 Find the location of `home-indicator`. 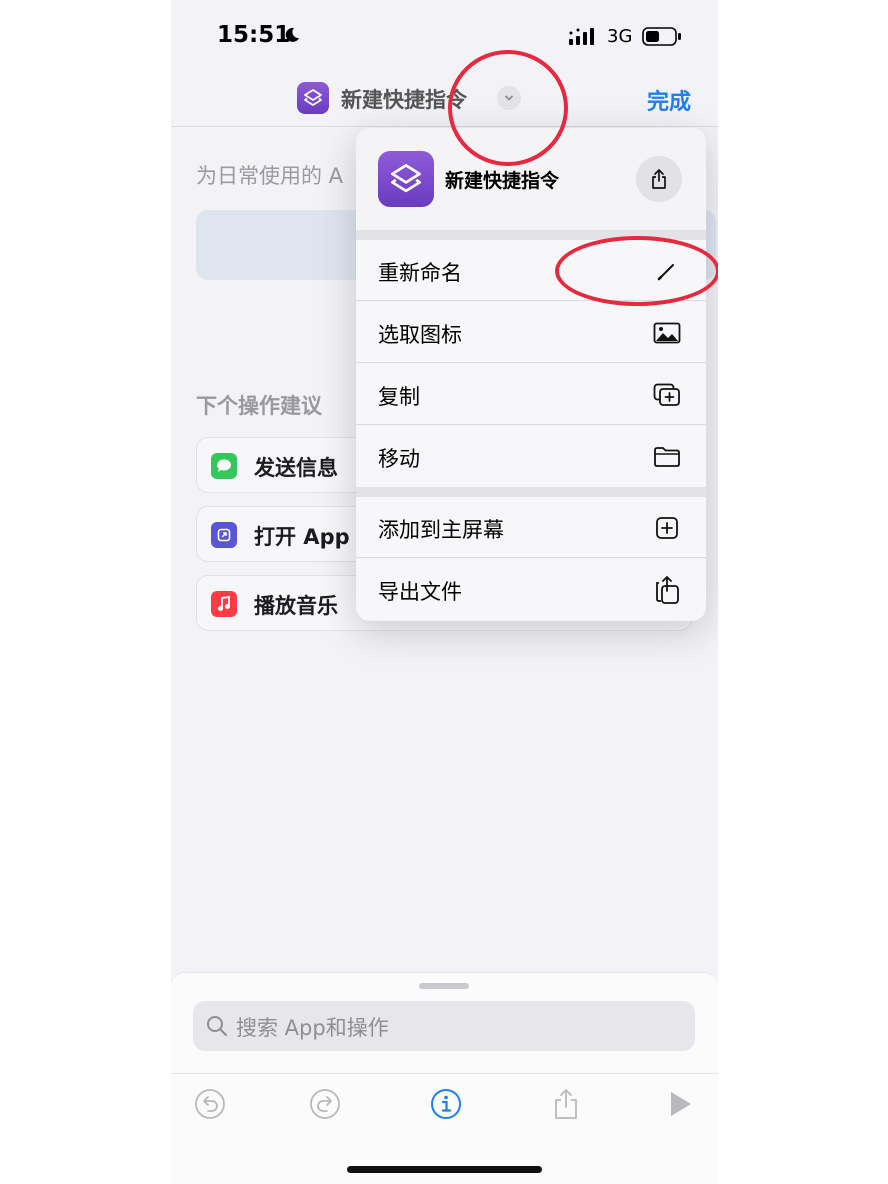

home-indicator is located at coordinates (444, 1169).